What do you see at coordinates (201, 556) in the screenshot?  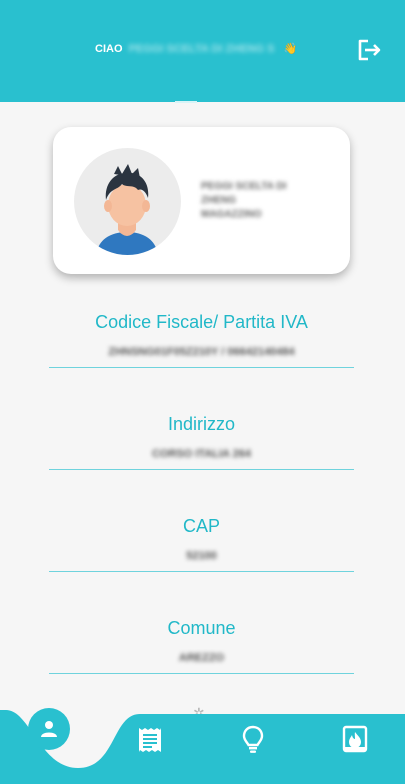 I see `field-value: 52100` at bounding box center [201, 556].